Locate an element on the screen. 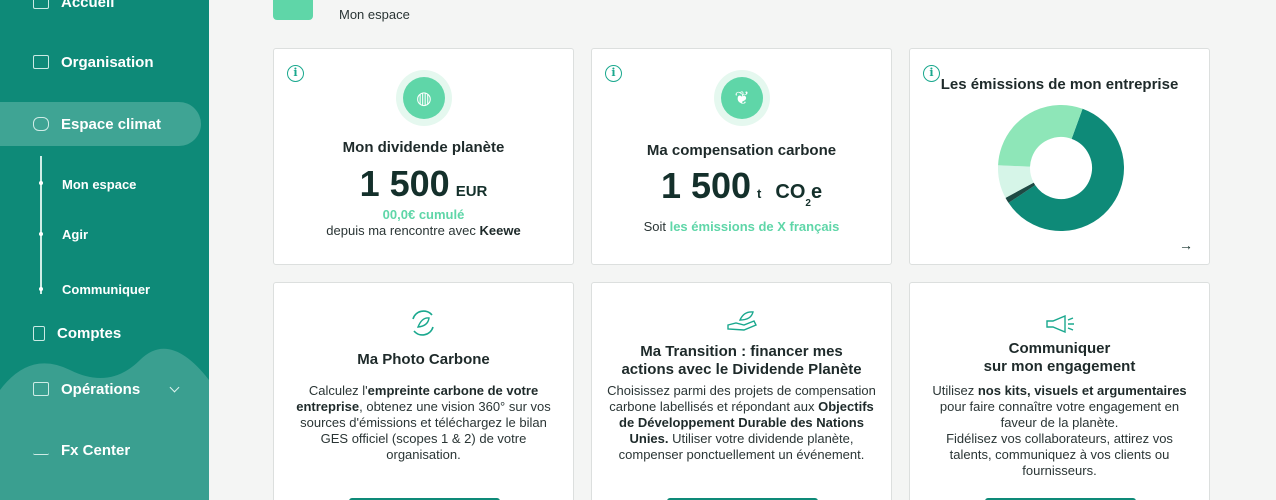 This screenshot has width=1276, height=500. sidebar-subitem-mon-espace: Mon espace is located at coordinates (99, 184).